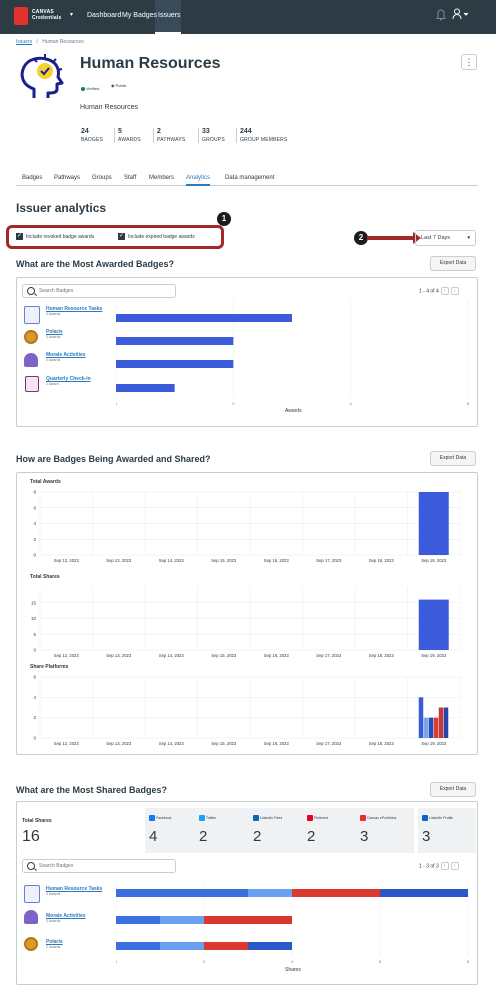 This screenshot has height=998, width=496. What do you see at coordinates (93, 88) in the screenshot?
I see `verified-label: Verified` at bounding box center [93, 88].